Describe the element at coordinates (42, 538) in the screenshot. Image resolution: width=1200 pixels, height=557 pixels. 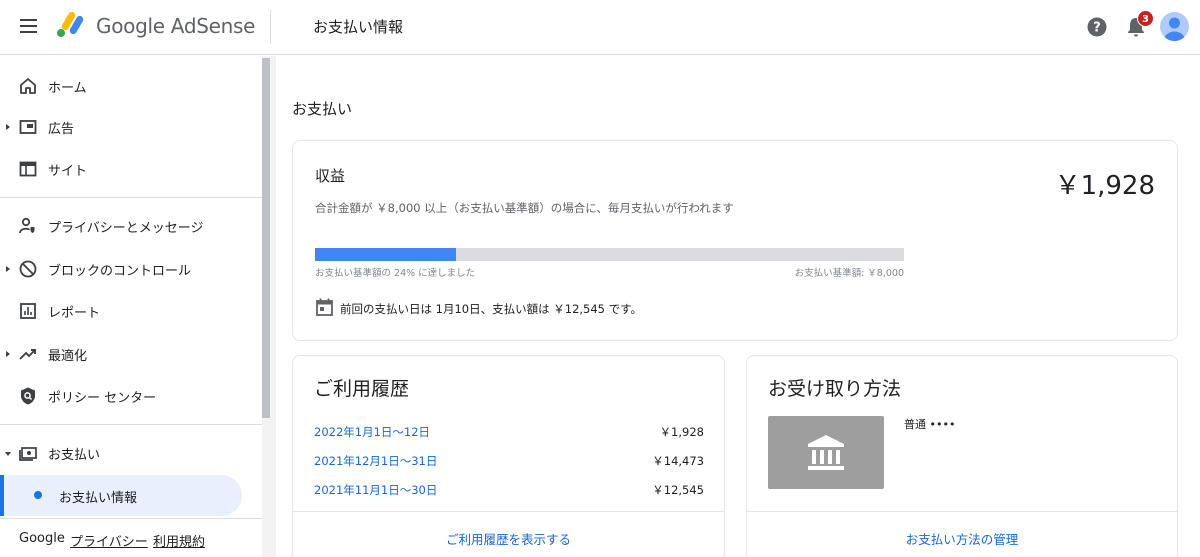
I see `footer-google-label: Google` at that location.